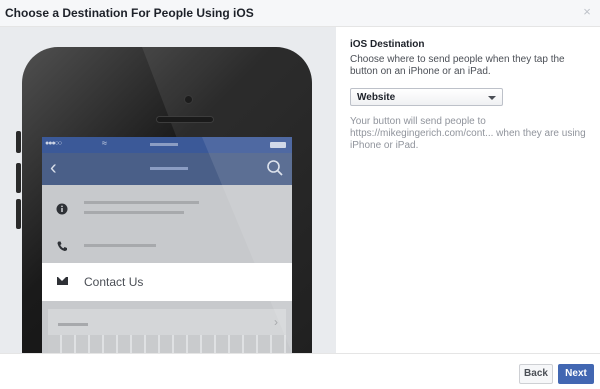 The width and height of the screenshot is (600, 389). Describe the element at coordinates (300, 353) in the screenshot. I see `footer-divider` at that location.